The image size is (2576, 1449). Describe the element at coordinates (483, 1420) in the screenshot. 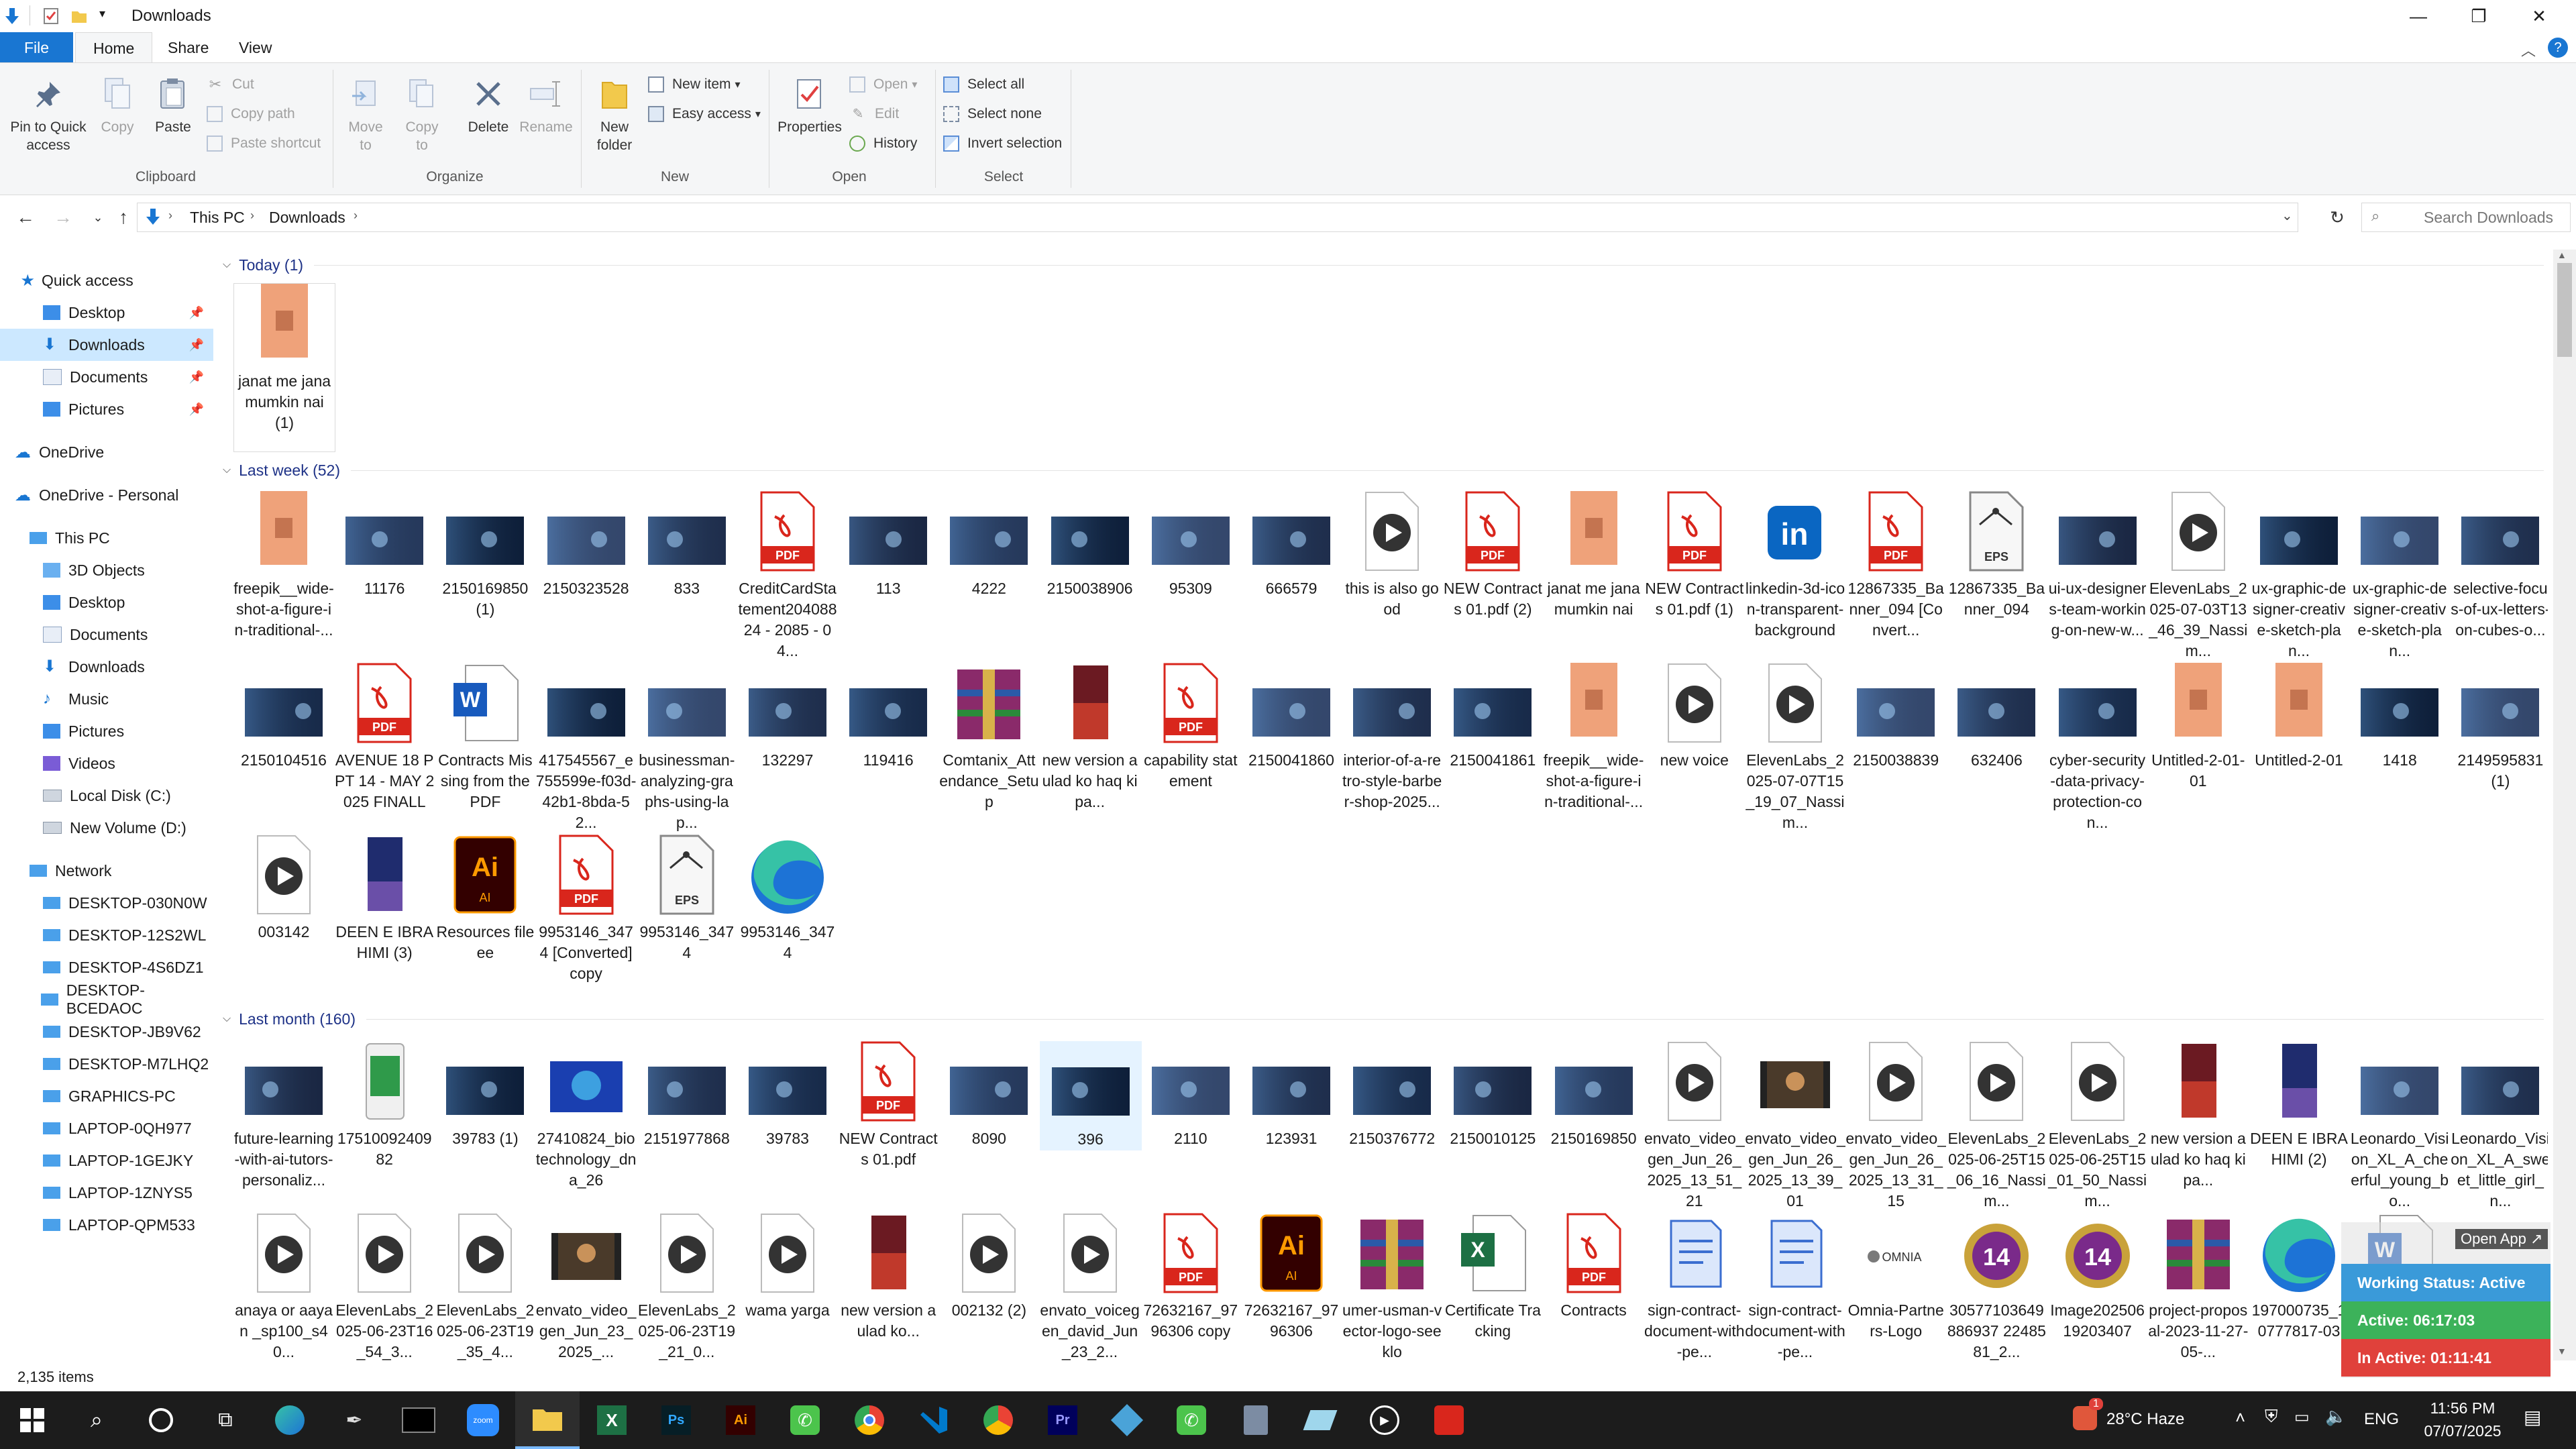

I see `zoom-icon: zoom` at that location.